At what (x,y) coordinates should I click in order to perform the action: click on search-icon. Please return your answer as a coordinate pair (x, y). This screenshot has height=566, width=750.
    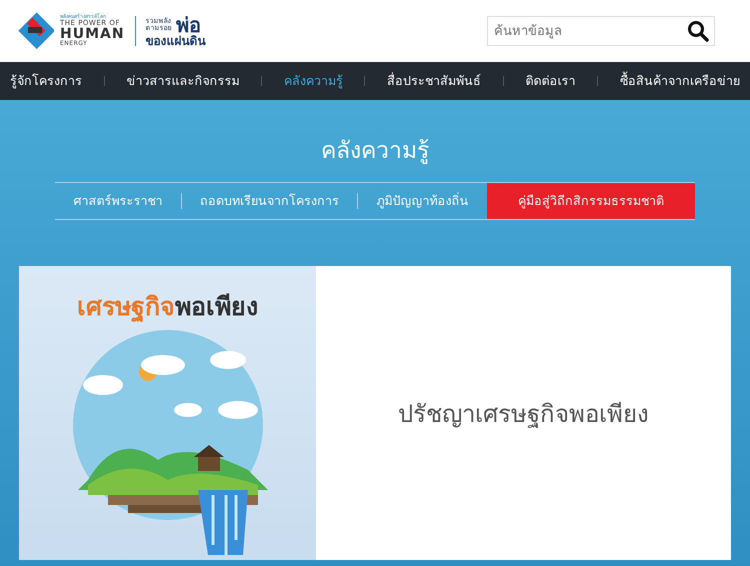
    Looking at the image, I should click on (698, 31).